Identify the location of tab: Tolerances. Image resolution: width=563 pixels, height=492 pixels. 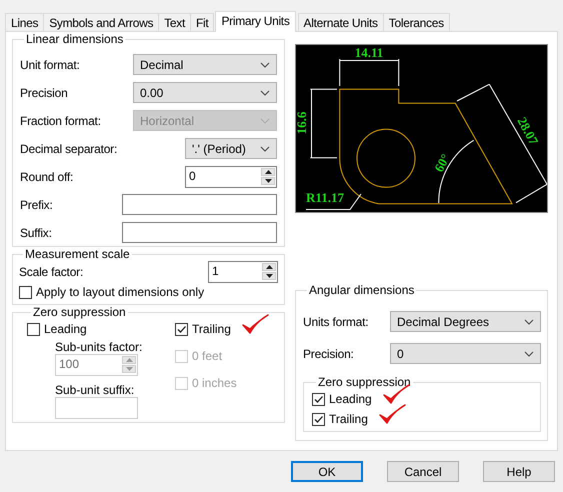
(416, 22).